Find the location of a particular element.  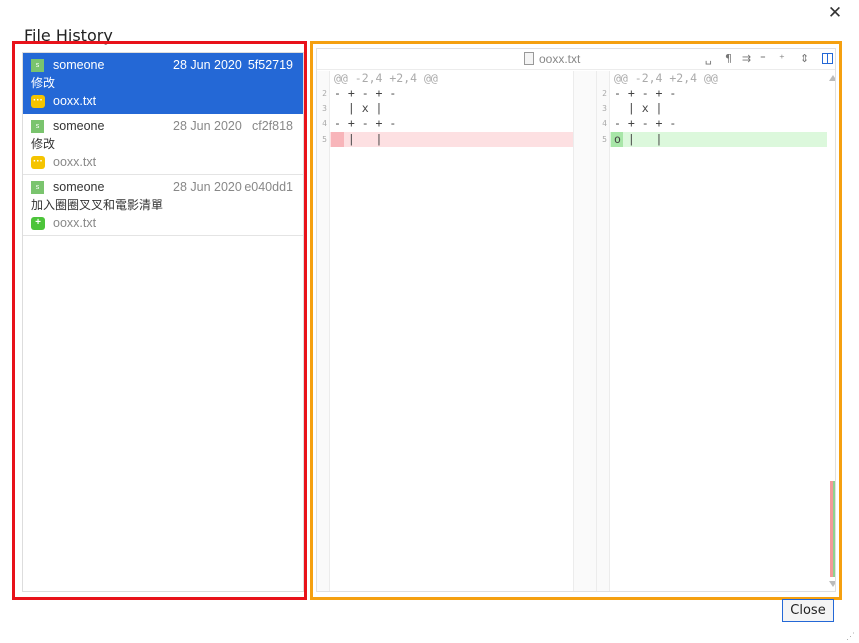

scroll-down-icon is located at coordinates (832, 584).